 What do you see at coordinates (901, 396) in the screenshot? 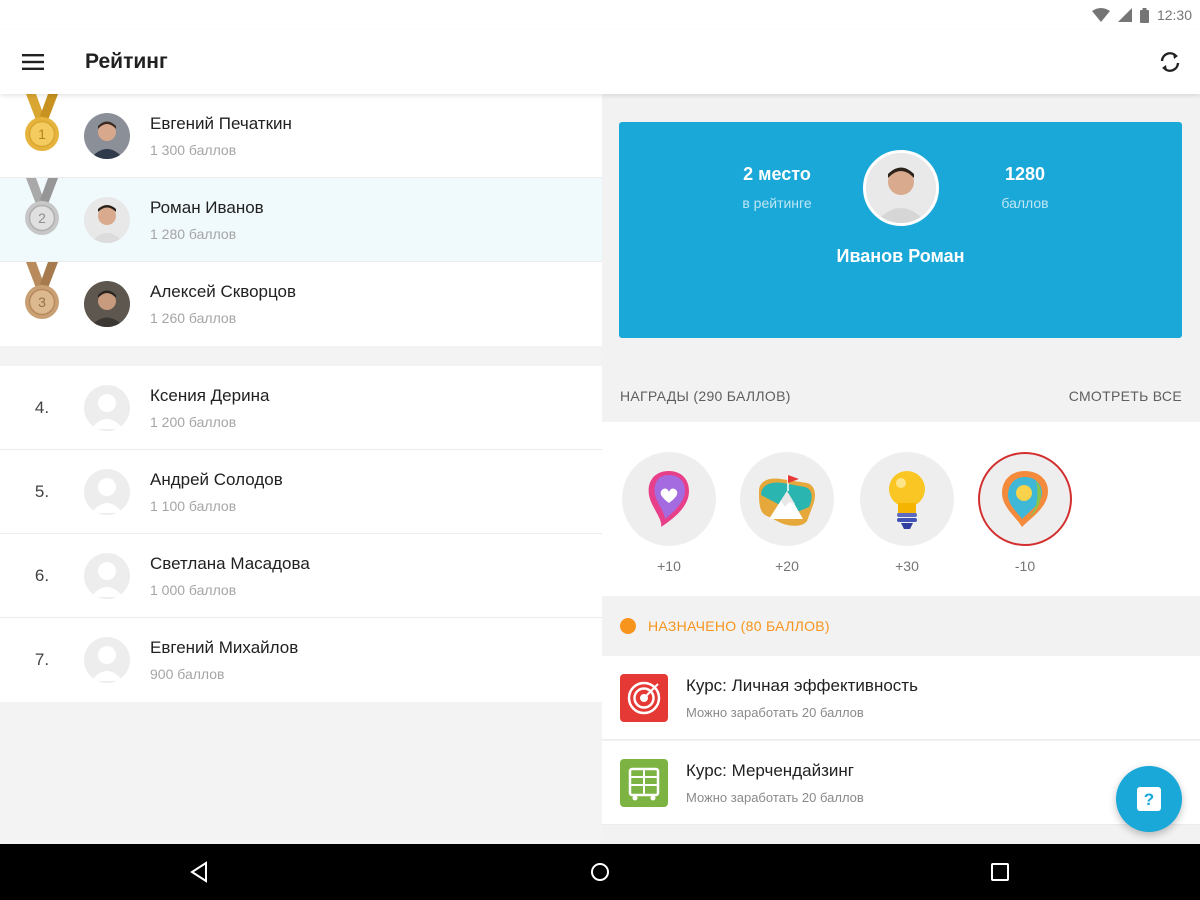
I see `awards-header: НАГРАДЫ (290 БАЛЛОВ) СМОТРЕТЬ ВСЕ` at bounding box center [901, 396].